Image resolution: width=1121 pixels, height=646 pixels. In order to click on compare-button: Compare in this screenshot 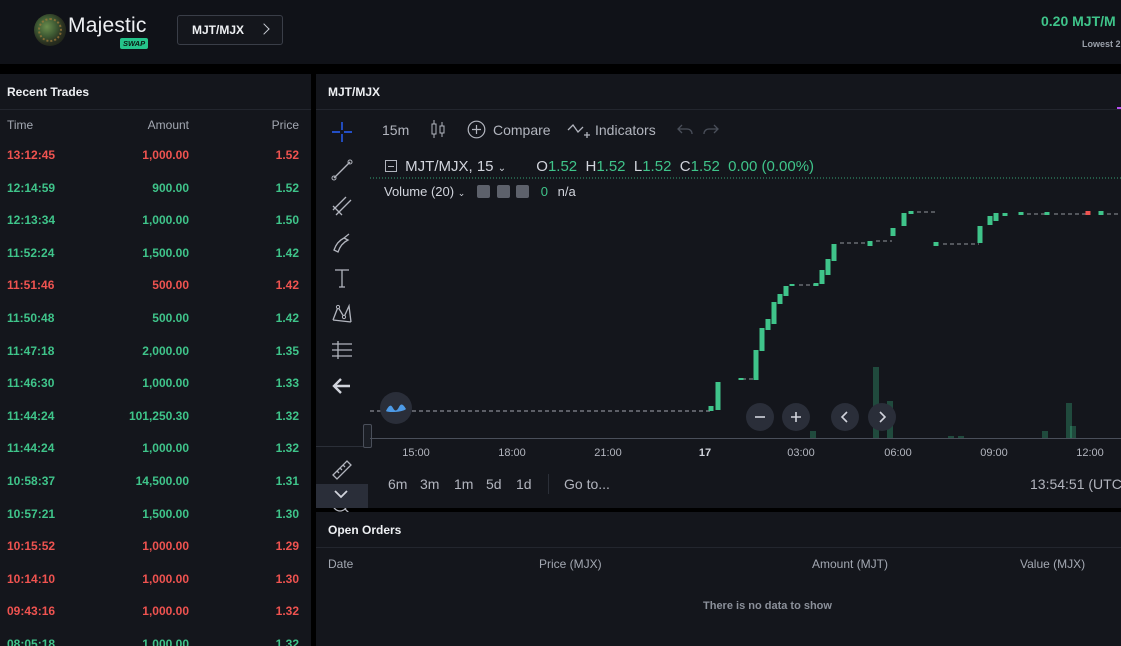, I will do `click(522, 130)`.